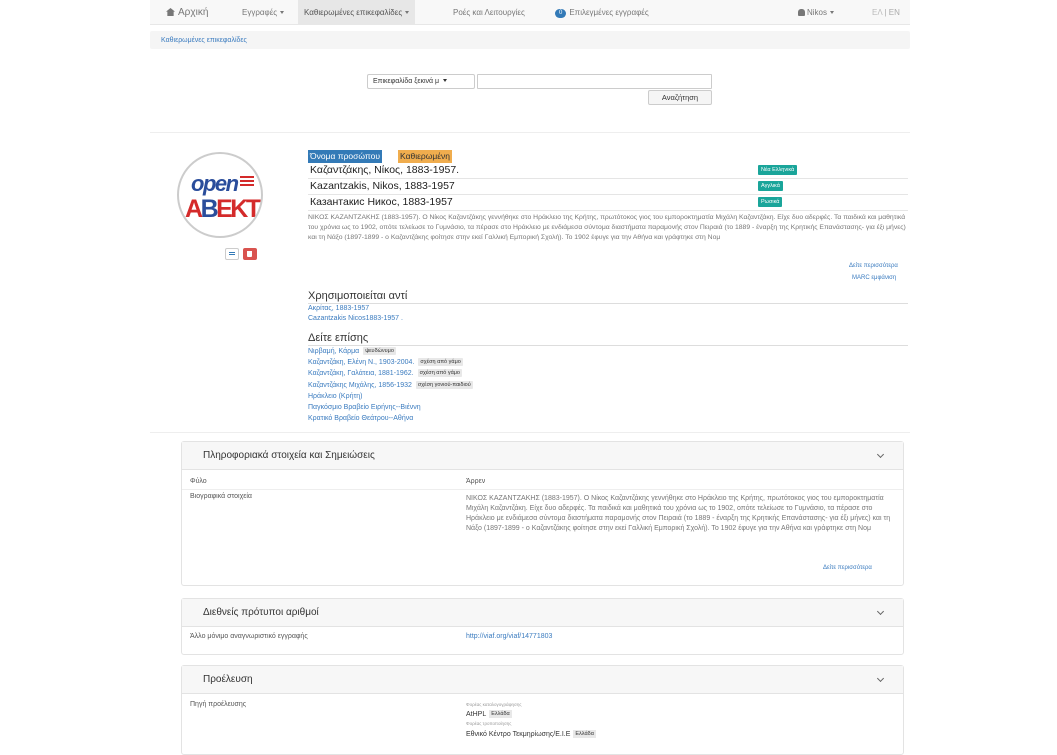  Describe the element at coordinates (542, 456) in the screenshot. I see `panel-header: Πληροφοριακά στοιχεία και Σημειώσεις` at that location.